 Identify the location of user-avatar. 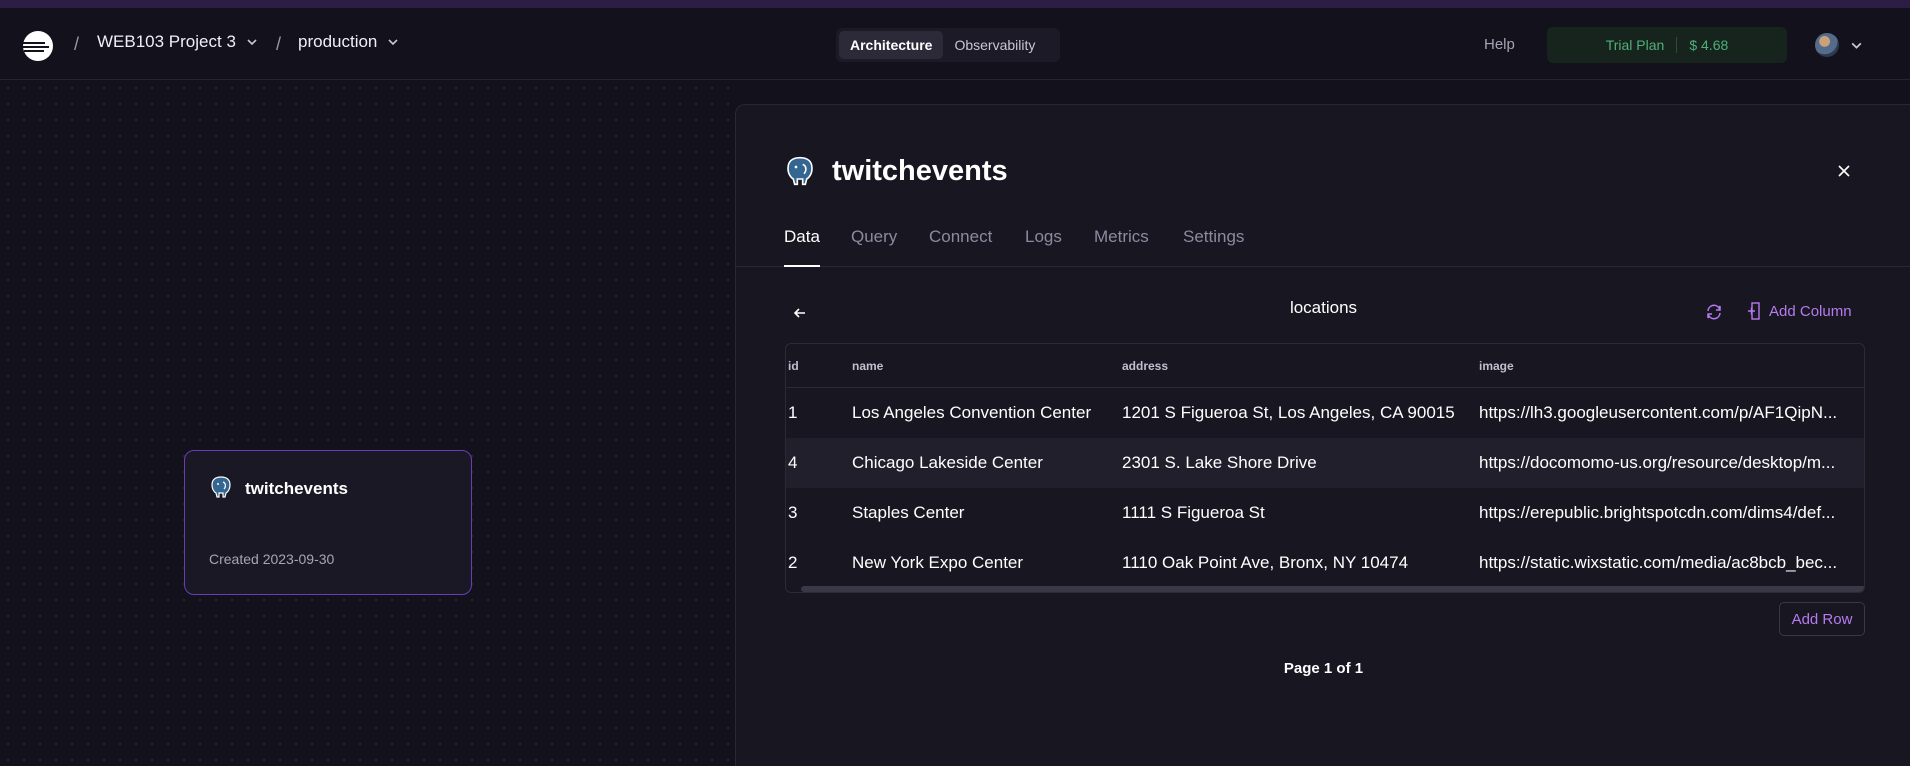
(1827, 45).